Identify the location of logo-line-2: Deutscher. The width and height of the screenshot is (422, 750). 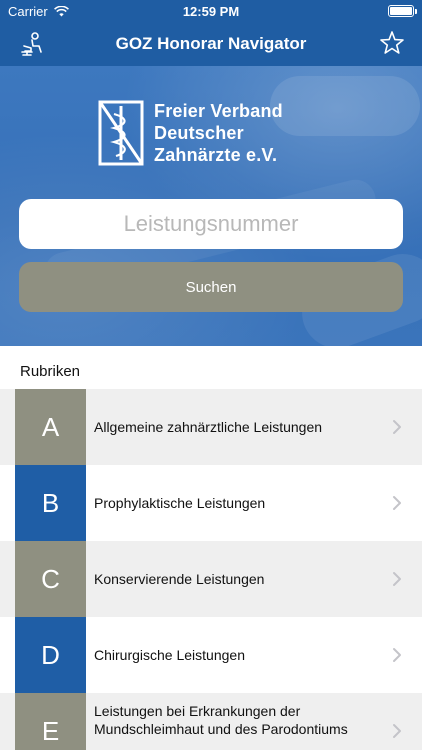
(199, 133).